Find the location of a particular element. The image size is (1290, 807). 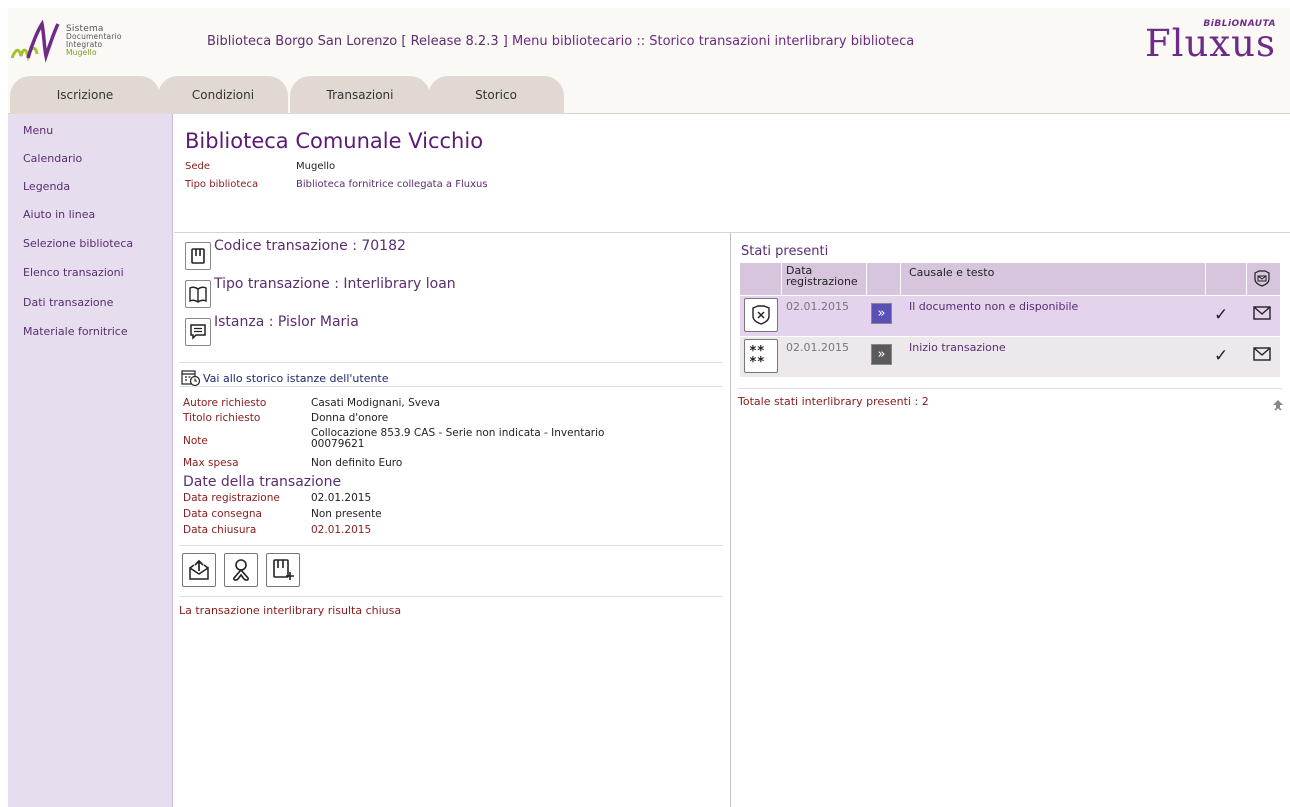

storico-link-text: Vai allo storico istanze dell'utente is located at coordinates (296, 378).